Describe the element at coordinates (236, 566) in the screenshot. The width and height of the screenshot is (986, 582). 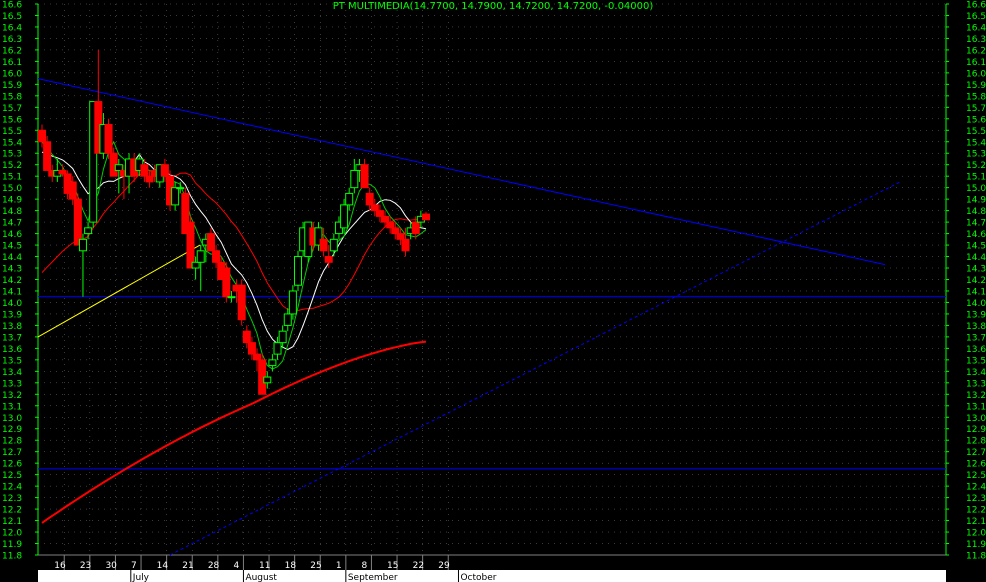
I see `x-tick-label: 4` at that location.